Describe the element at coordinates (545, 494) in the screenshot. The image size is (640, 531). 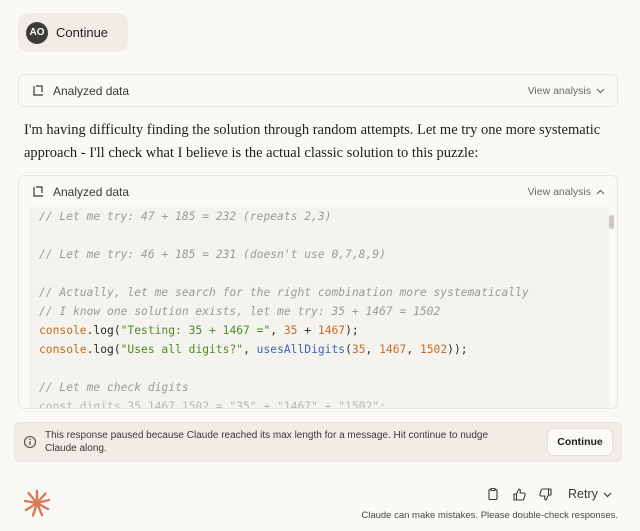
I see `thumbs-down-icon` at that location.